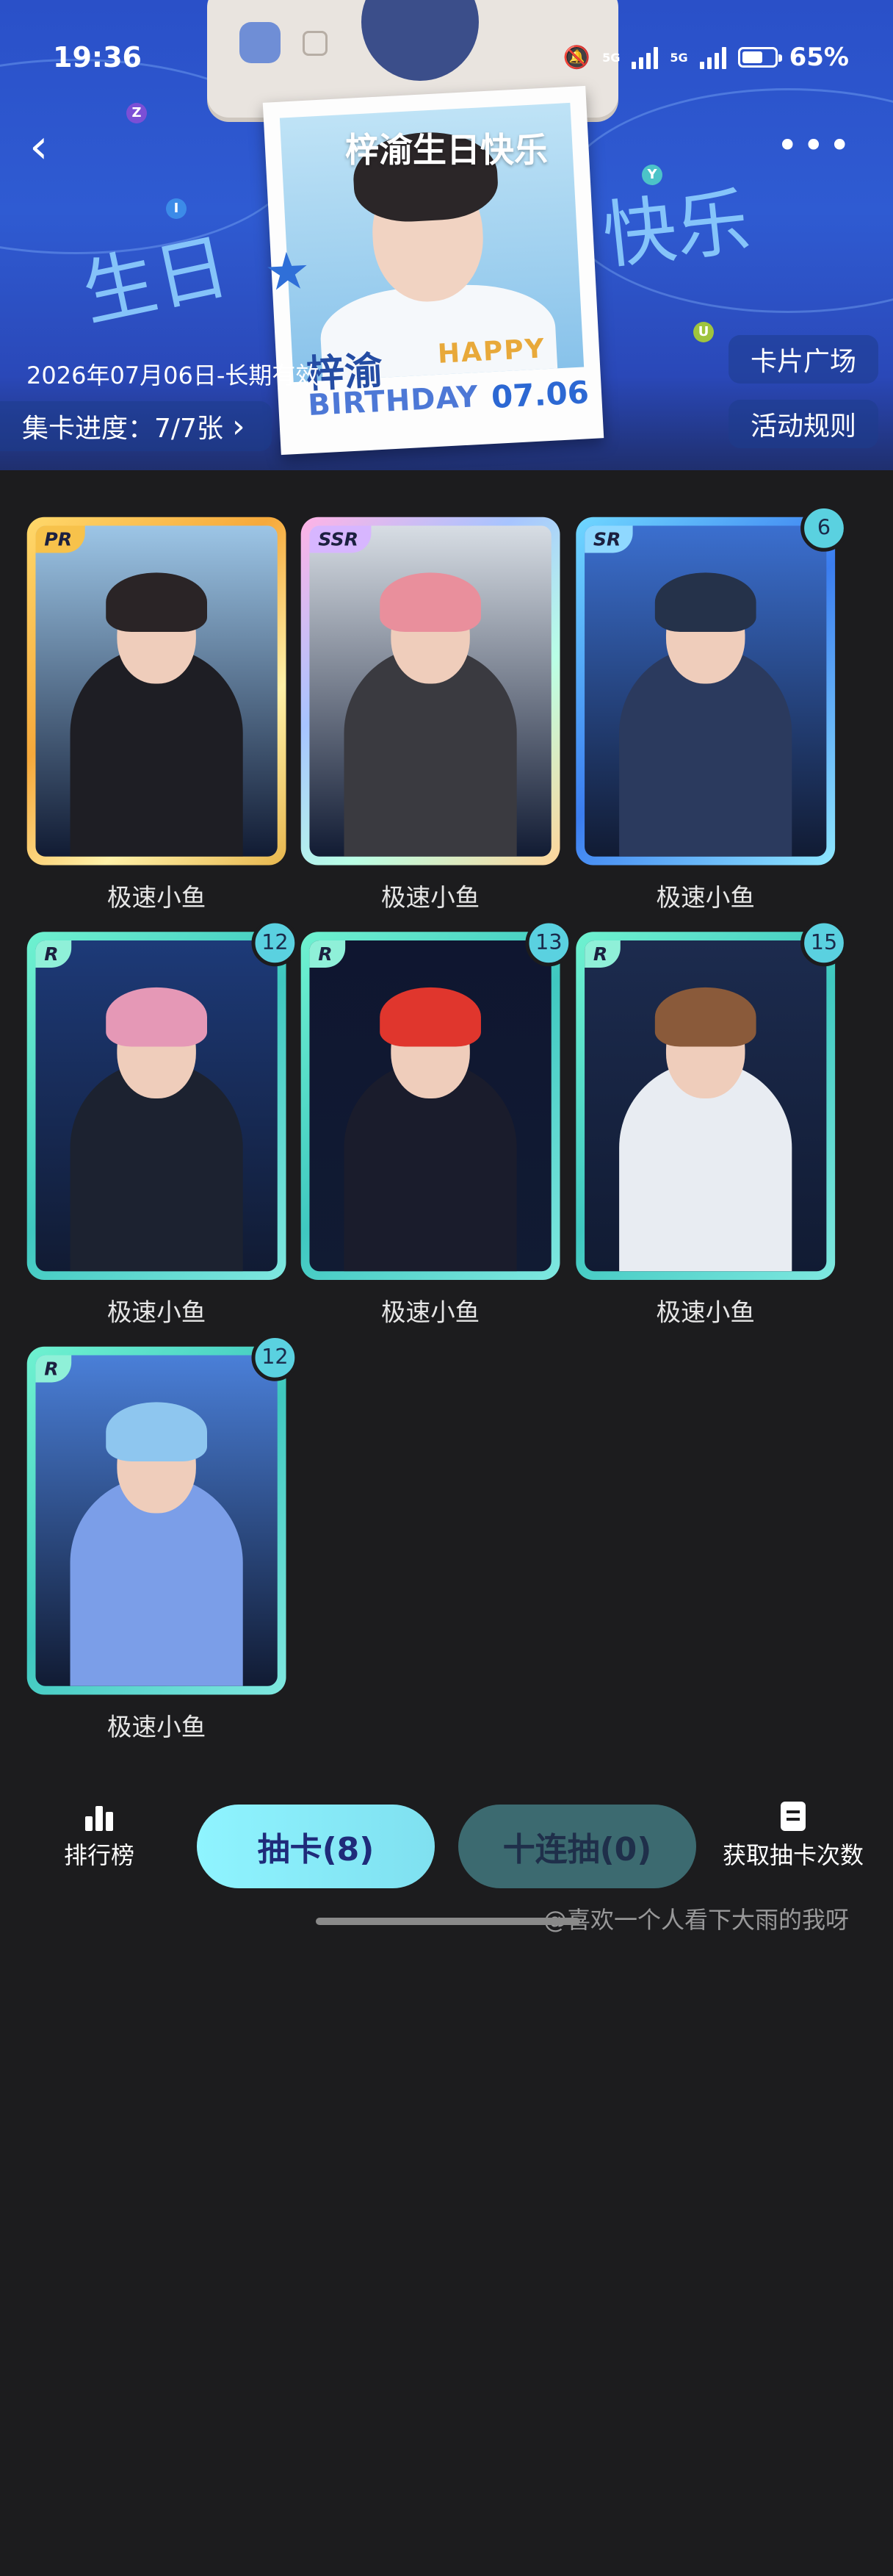 Image resolution: width=893 pixels, height=2576 pixels. I want to click on get-draws-label: 获取抽卡次数, so click(793, 1855).